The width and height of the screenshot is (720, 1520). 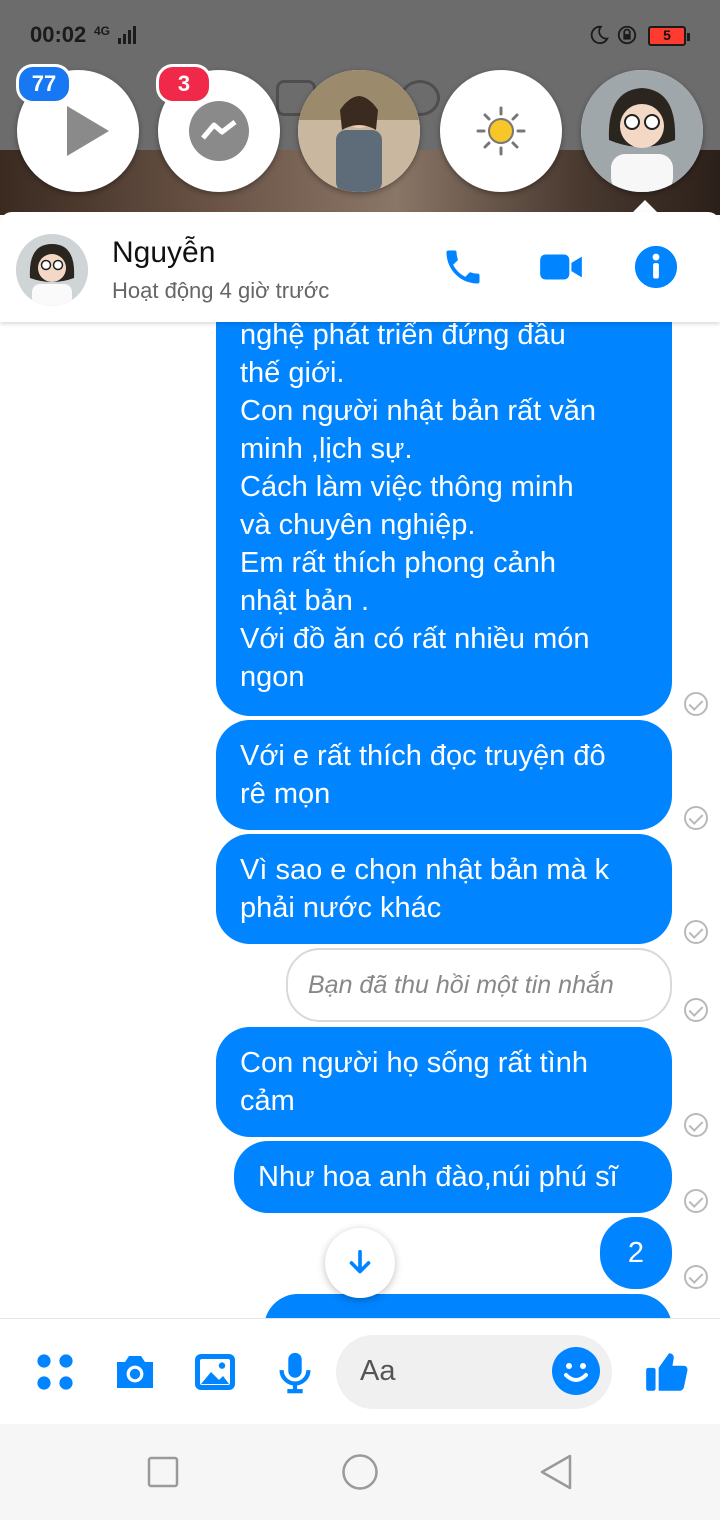 I want to click on message-bubble: Như hoa anh đào,núi phú sĩ, so click(x=453, y=1177).